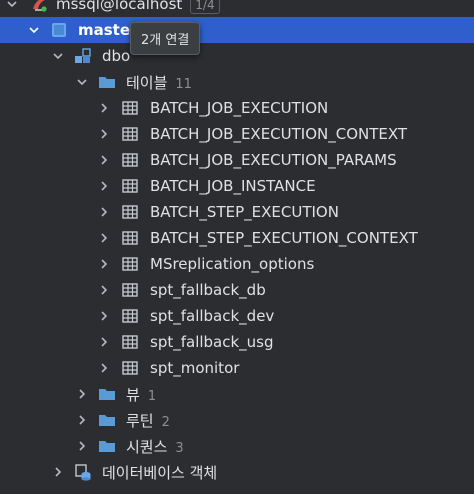 The image size is (474, 494). I want to click on table-row: spt_fallback_usg, so click(237, 342).